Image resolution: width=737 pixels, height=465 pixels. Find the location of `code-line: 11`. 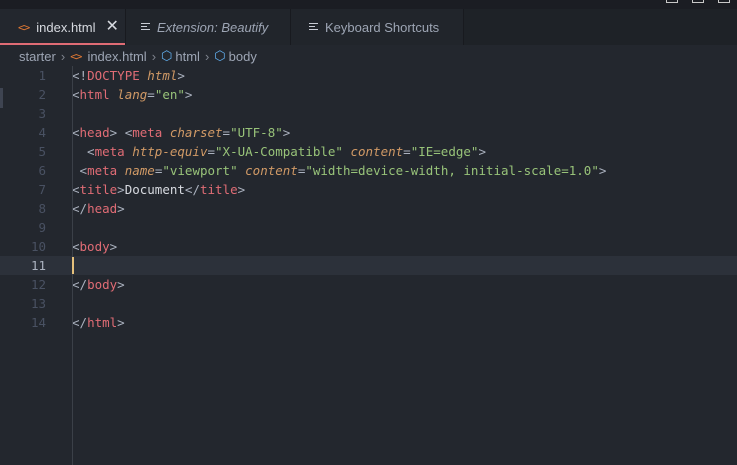

code-line: 11 is located at coordinates (368, 265).